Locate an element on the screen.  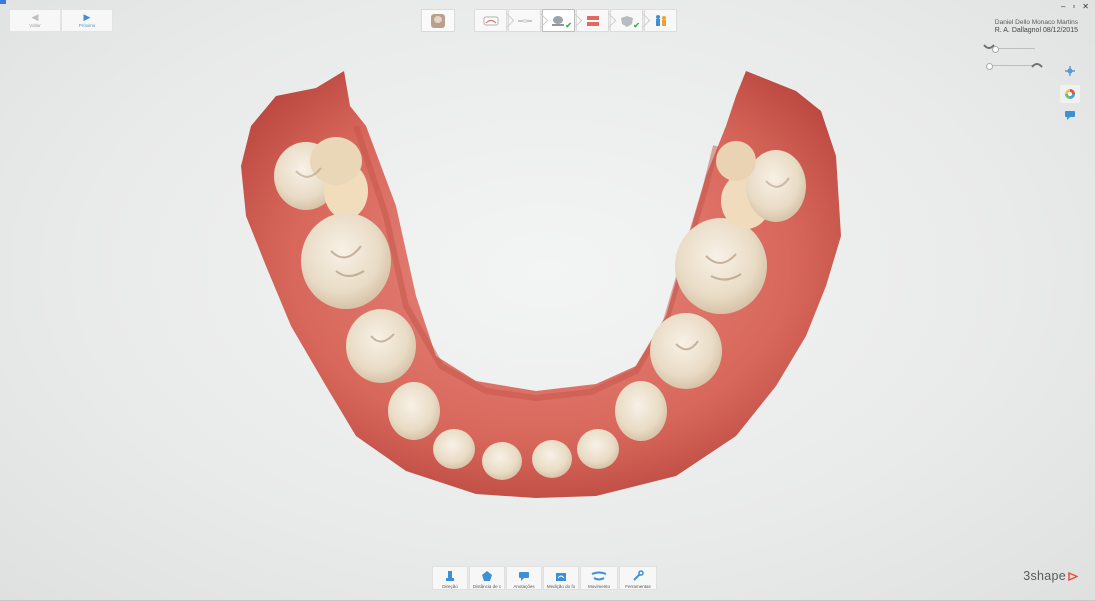
crosshair-icon is located at coordinates (1070, 71).